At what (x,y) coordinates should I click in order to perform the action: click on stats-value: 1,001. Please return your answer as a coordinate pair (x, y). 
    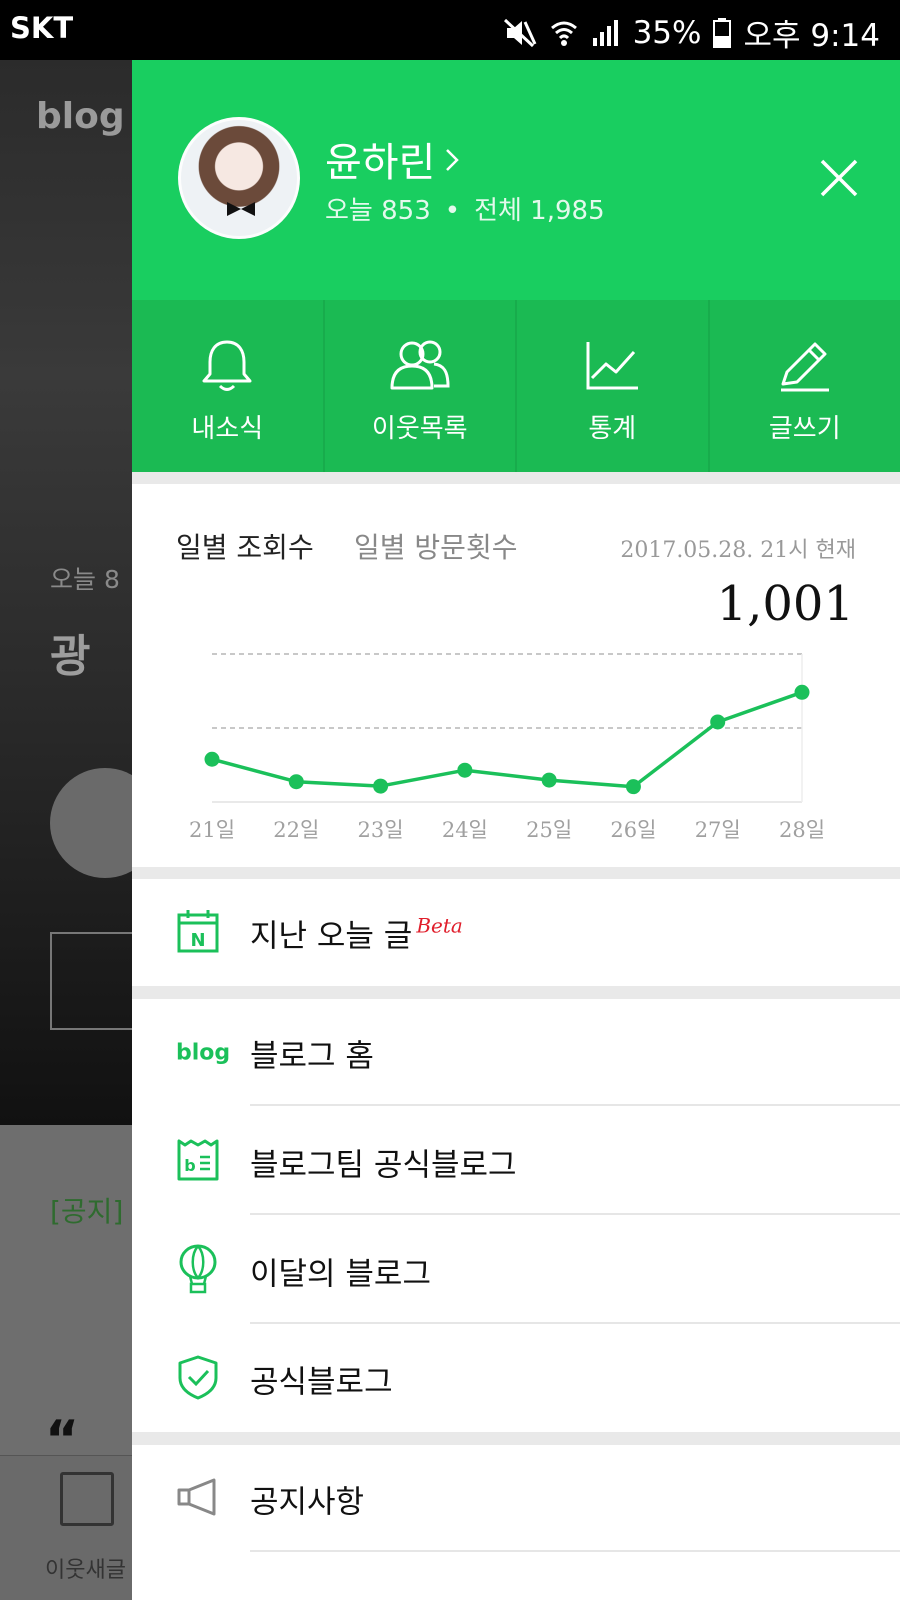
    Looking at the image, I should click on (785, 604).